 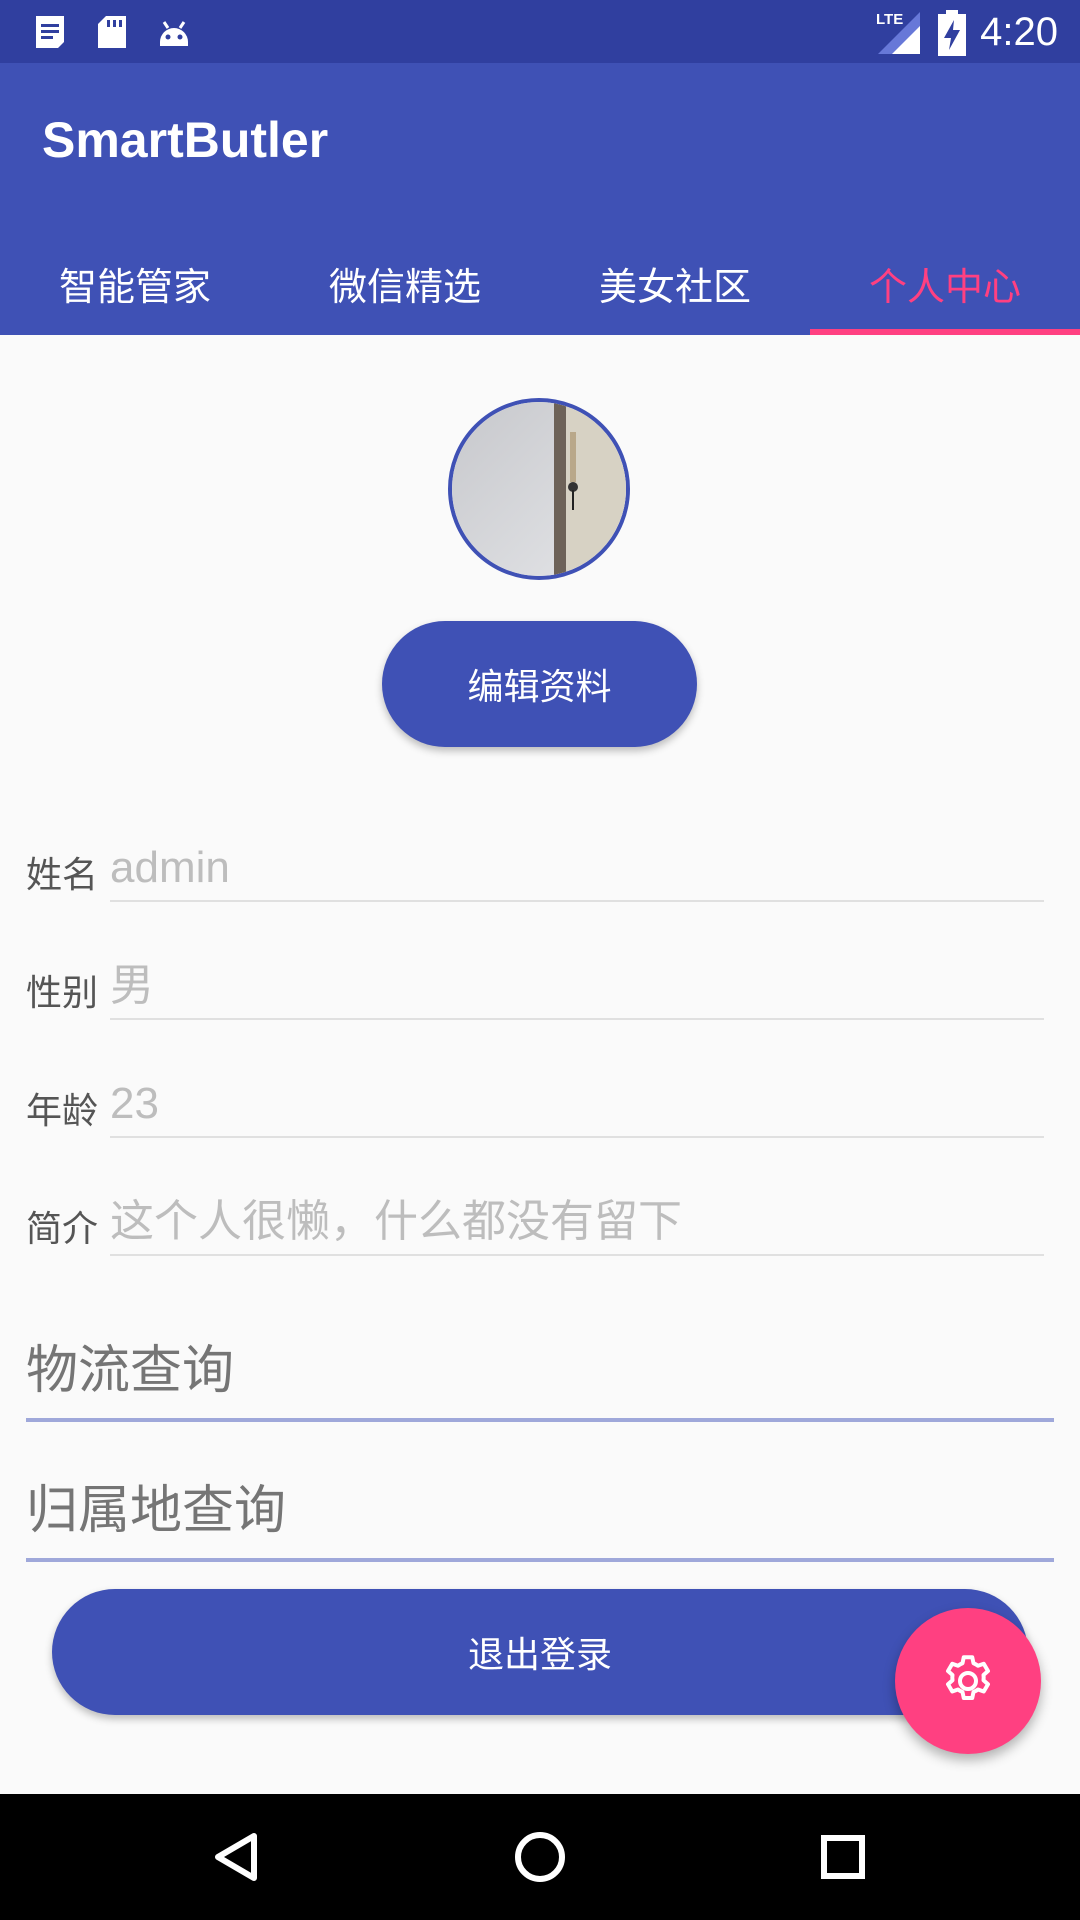 I want to click on tab-wechat-selection: 微信精选, so click(x=405, y=283).